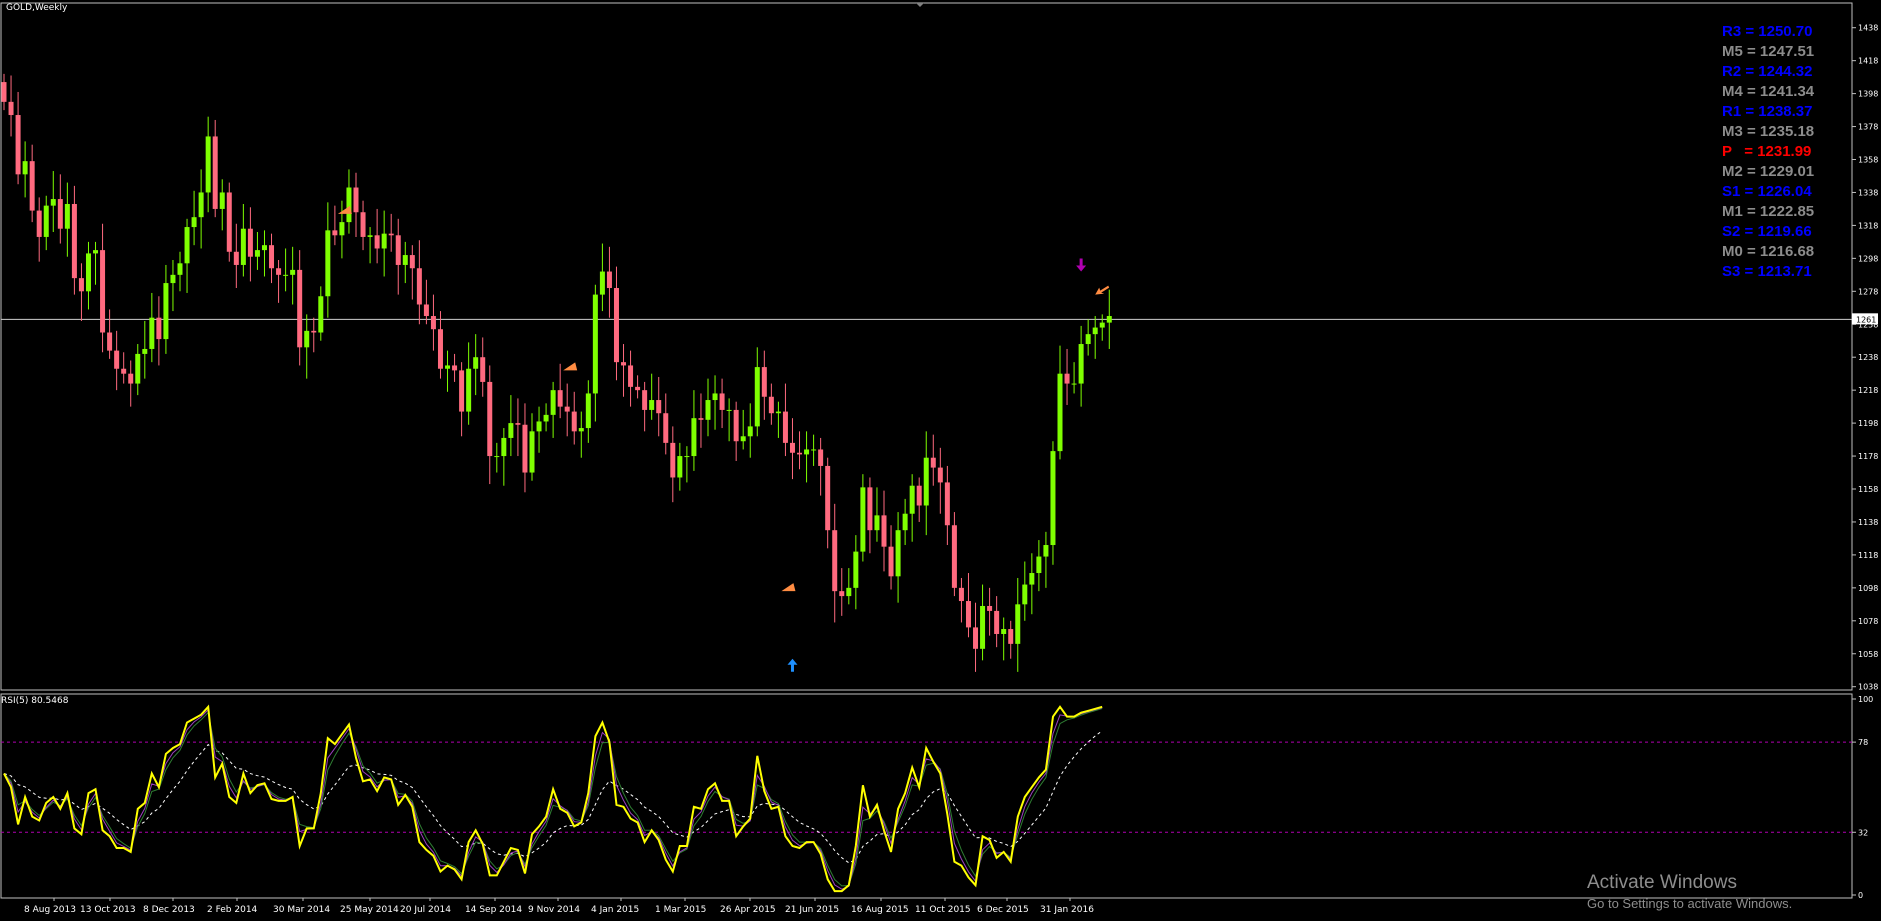 The image size is (1881, 921). I want to click on price-tick-label: 1178, so click(1868, 456).